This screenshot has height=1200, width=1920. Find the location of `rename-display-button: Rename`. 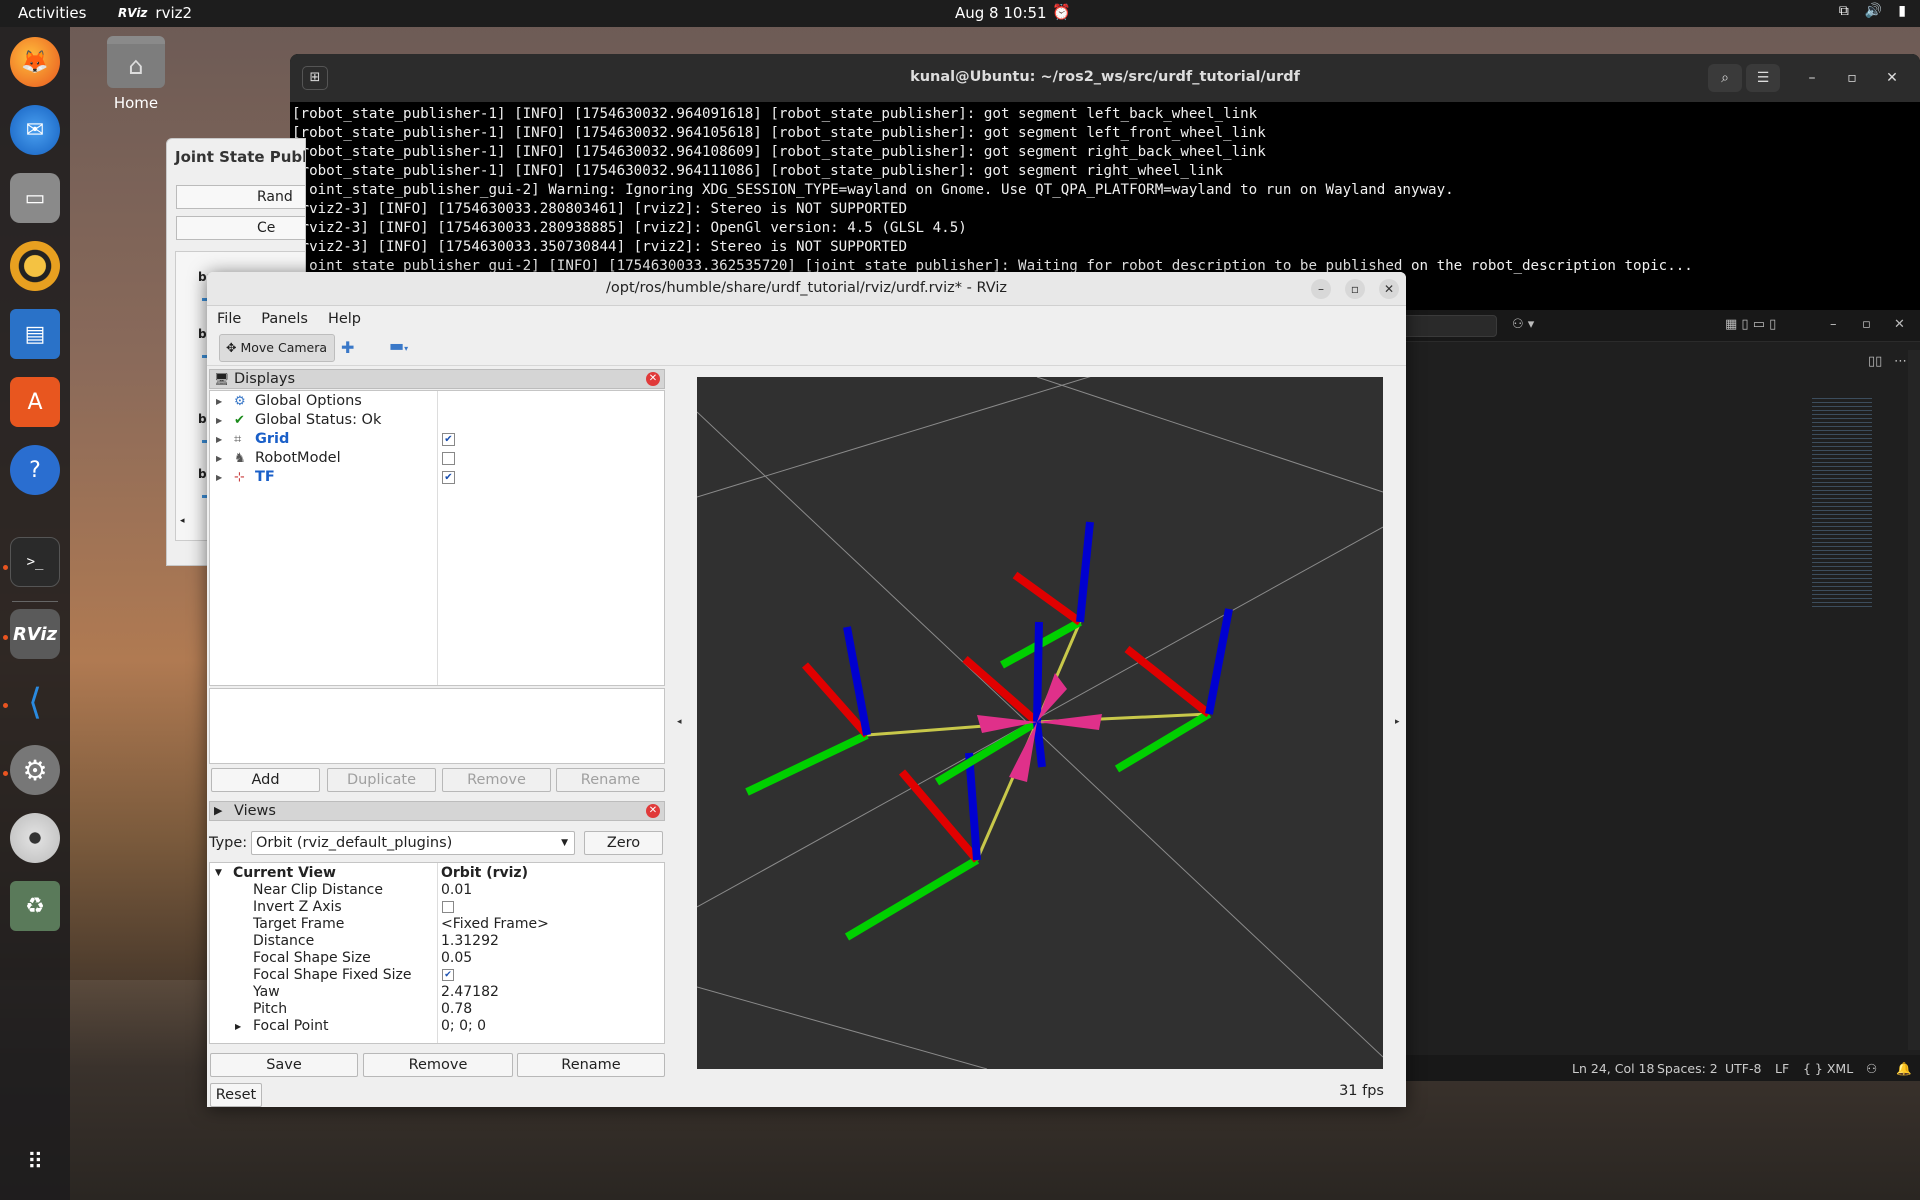

rename-display-button: Rename is located at coordinates (610, 780).